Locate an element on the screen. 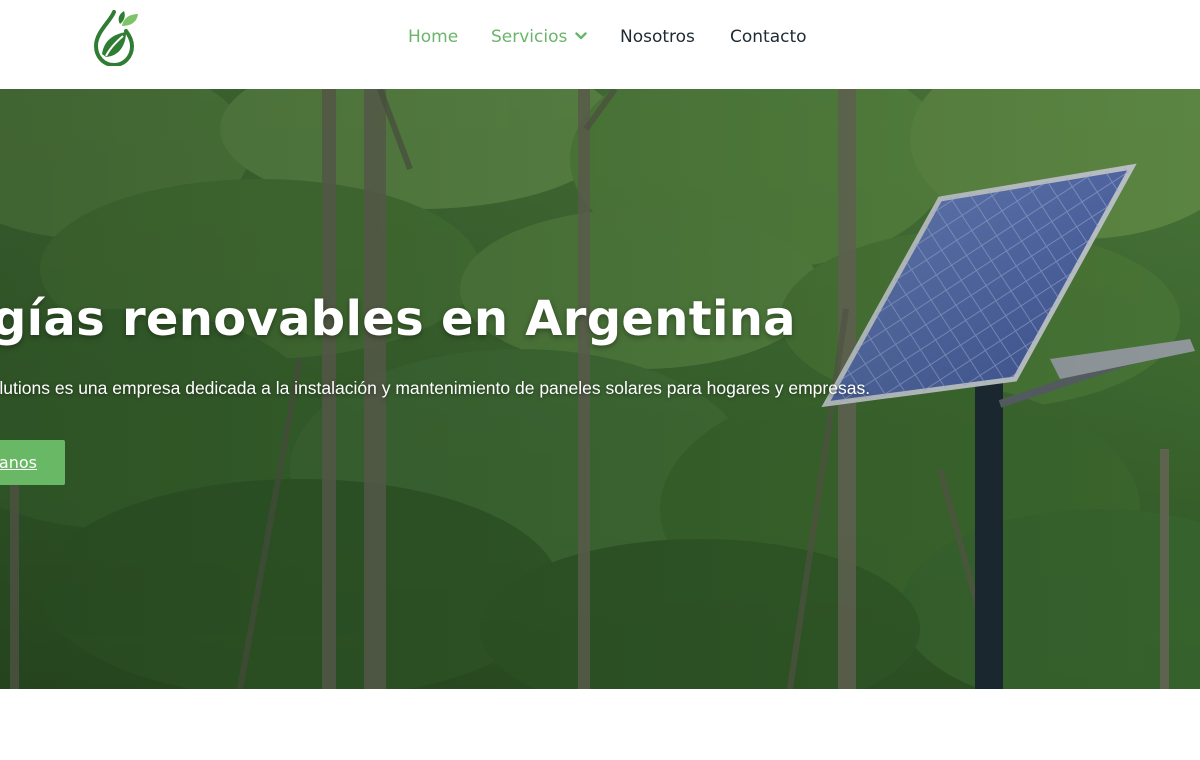 The height and width of the screenshot is (760, 1200). nav-servicios-label: Servicios is located at coordinates (529, 37).